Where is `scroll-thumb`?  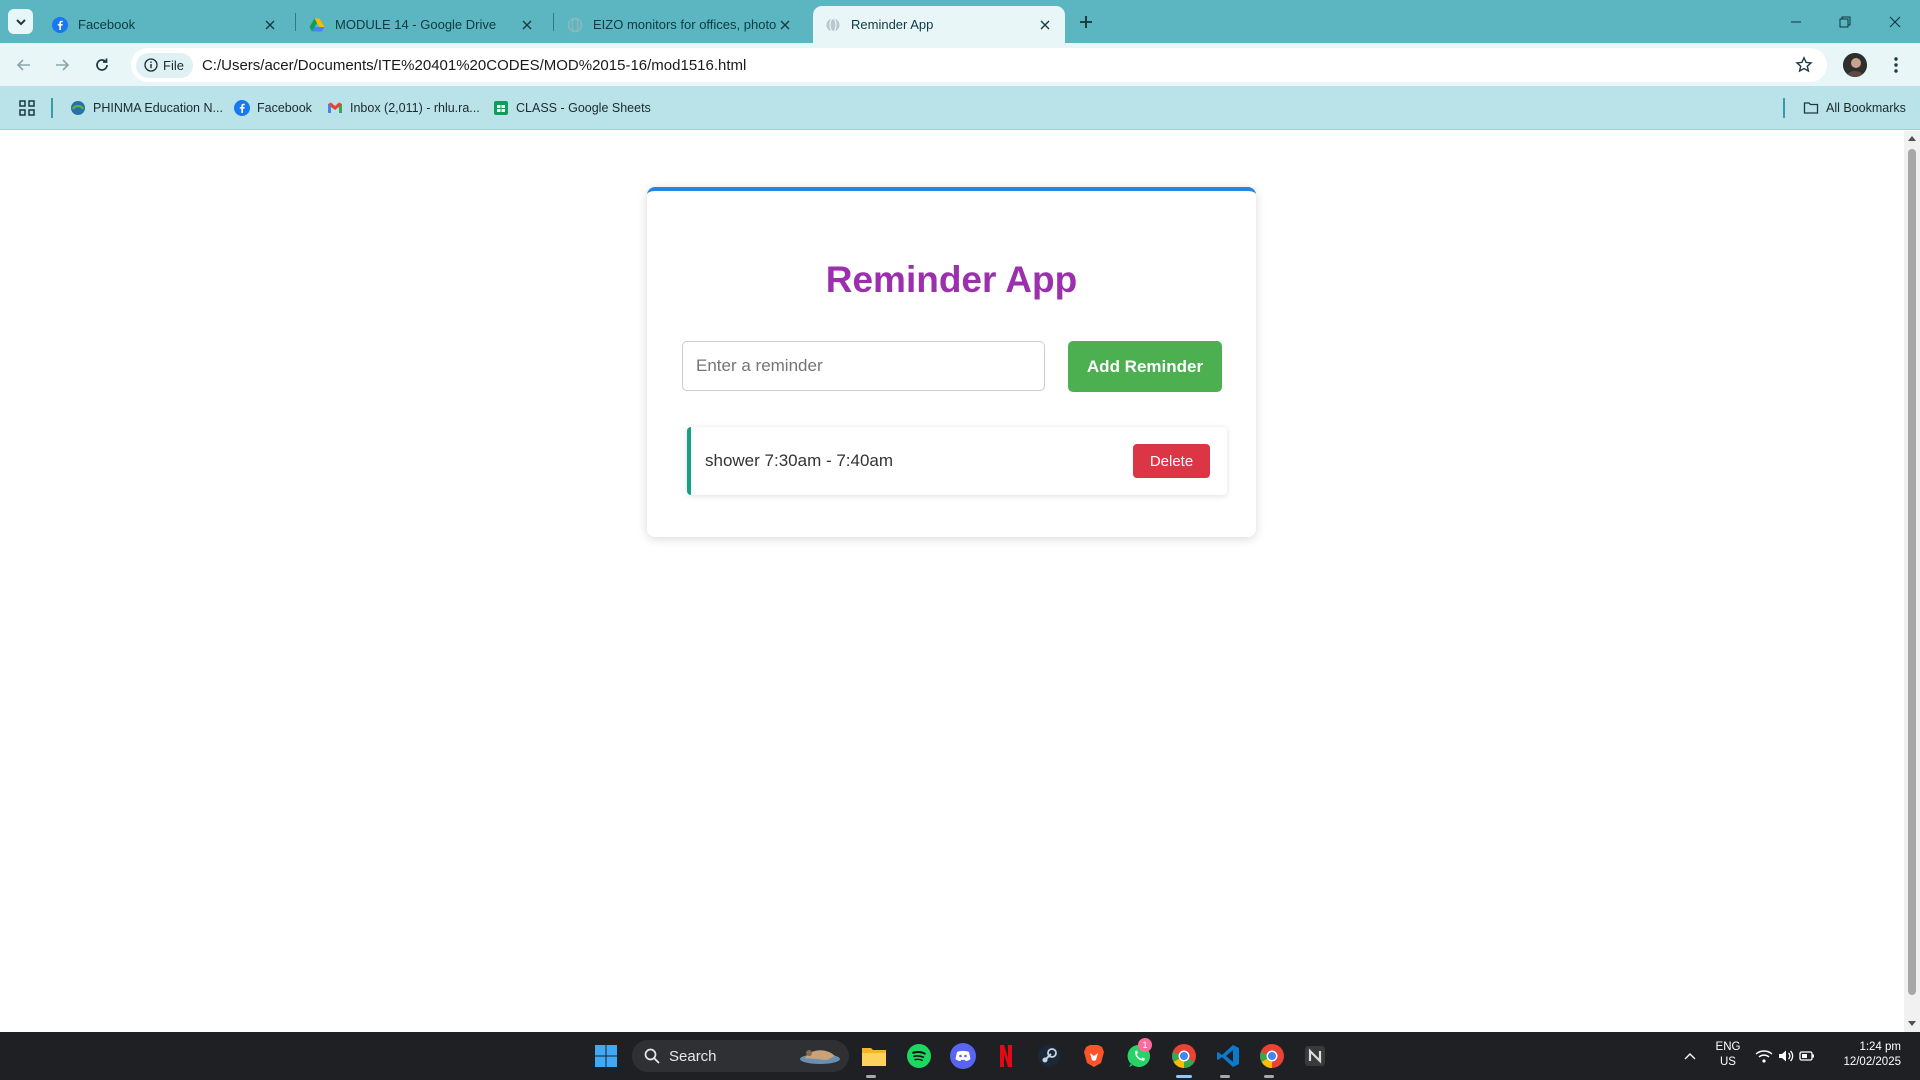 scroll-thumb is located at coordinates (1912, 572).